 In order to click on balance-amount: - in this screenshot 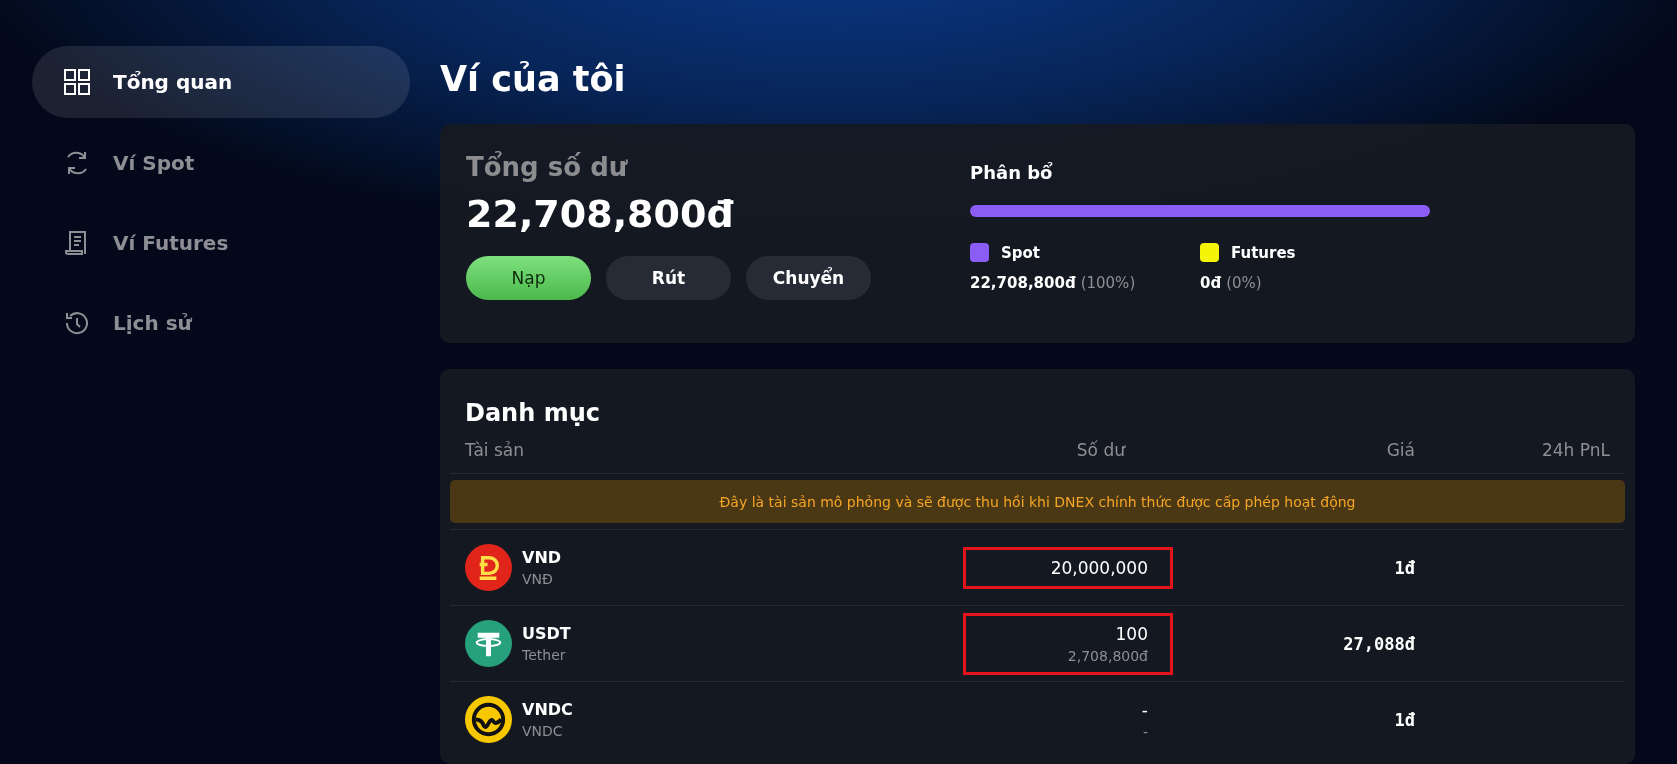, I will do `click(1144, 709)`.